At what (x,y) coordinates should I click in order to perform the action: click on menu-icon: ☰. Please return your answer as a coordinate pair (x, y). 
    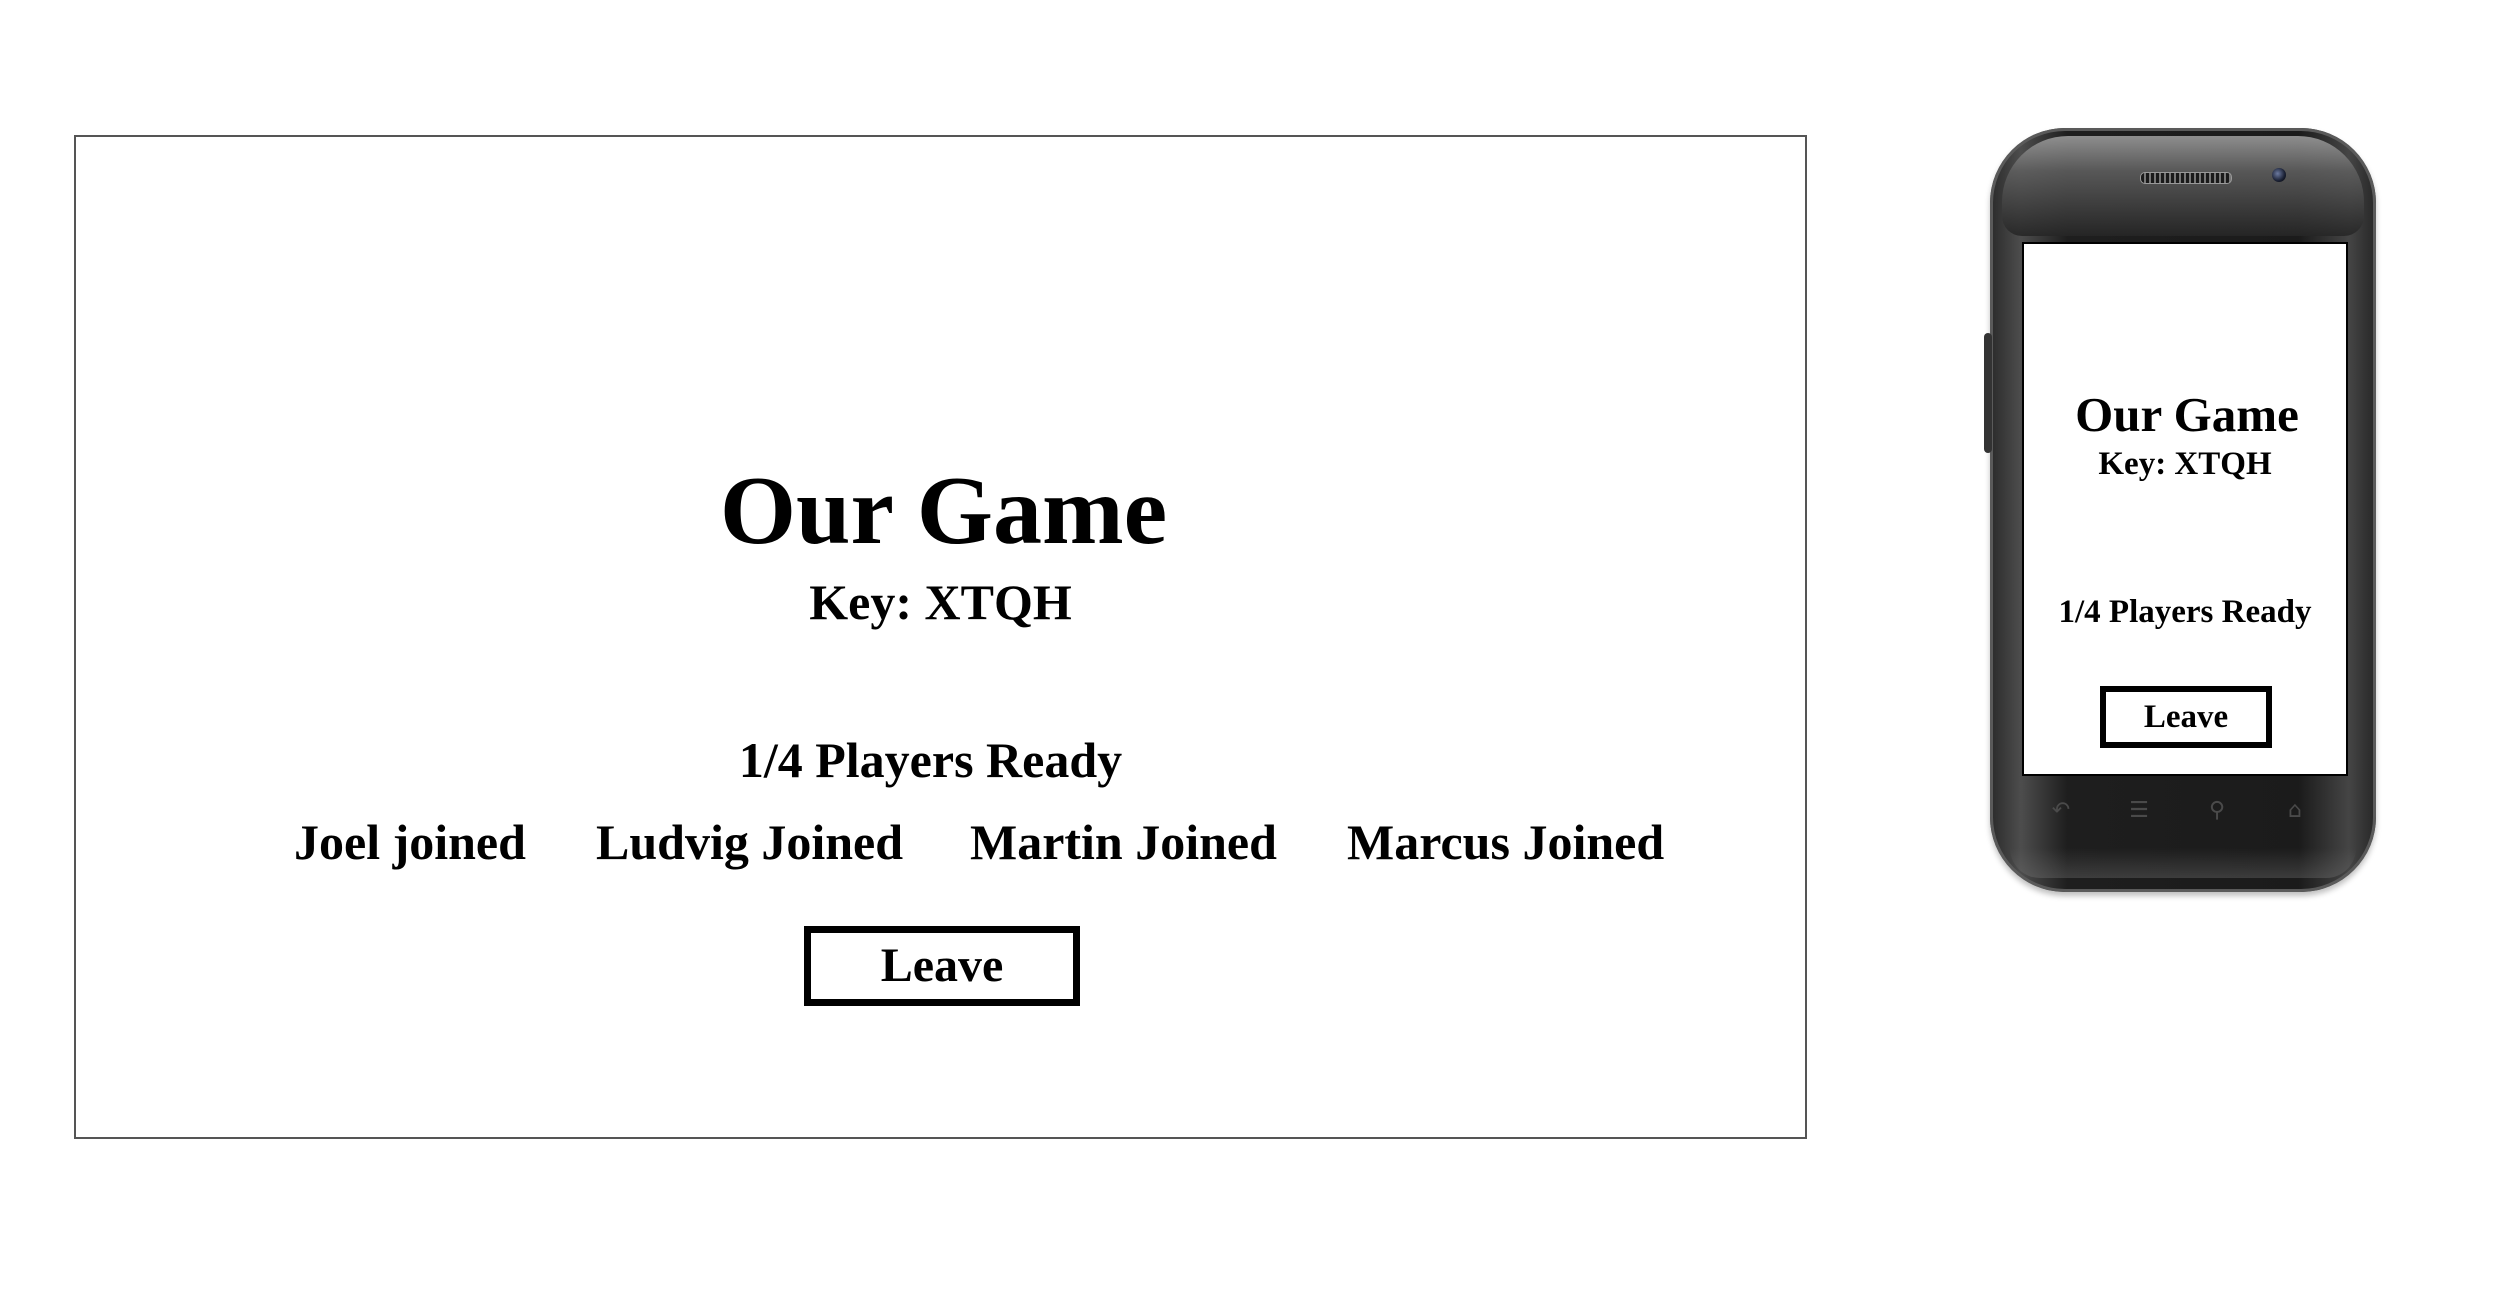
    Looking at the image, I should click on (2139, 811).